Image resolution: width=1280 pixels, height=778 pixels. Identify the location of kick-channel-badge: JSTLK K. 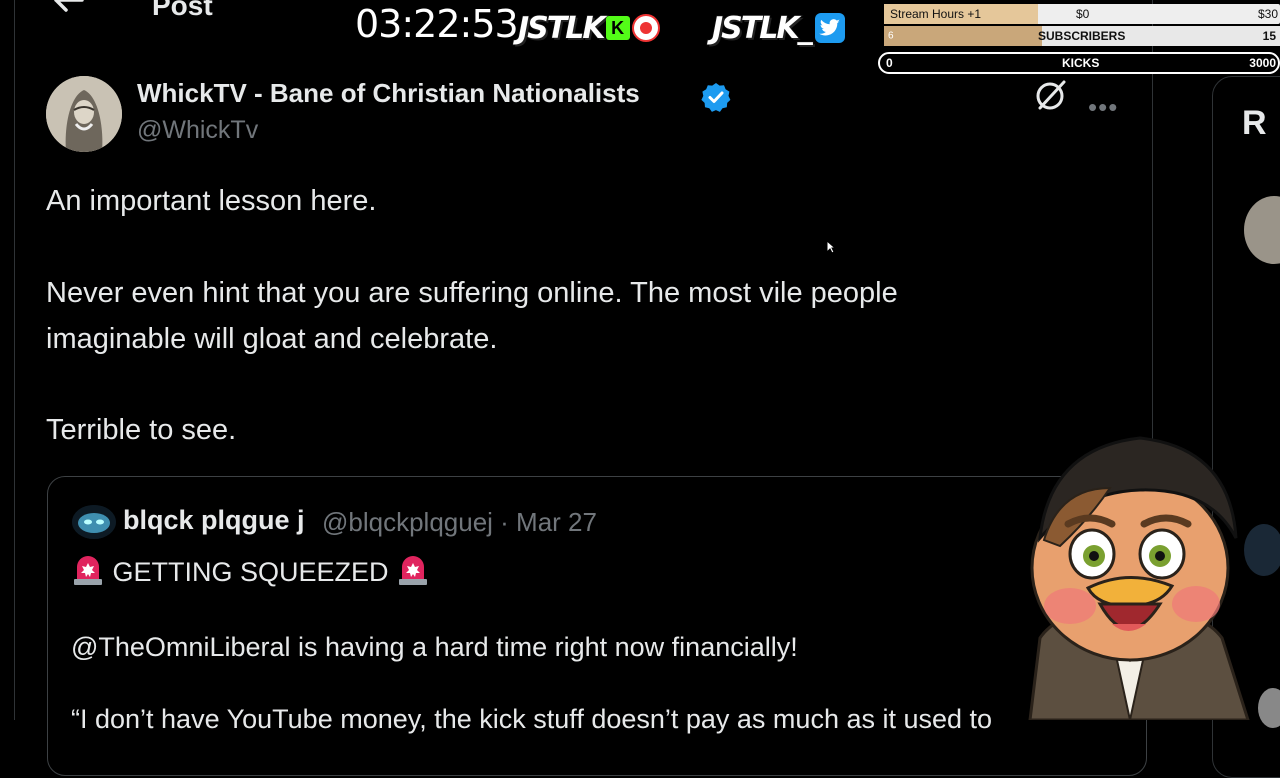
(588, 28).